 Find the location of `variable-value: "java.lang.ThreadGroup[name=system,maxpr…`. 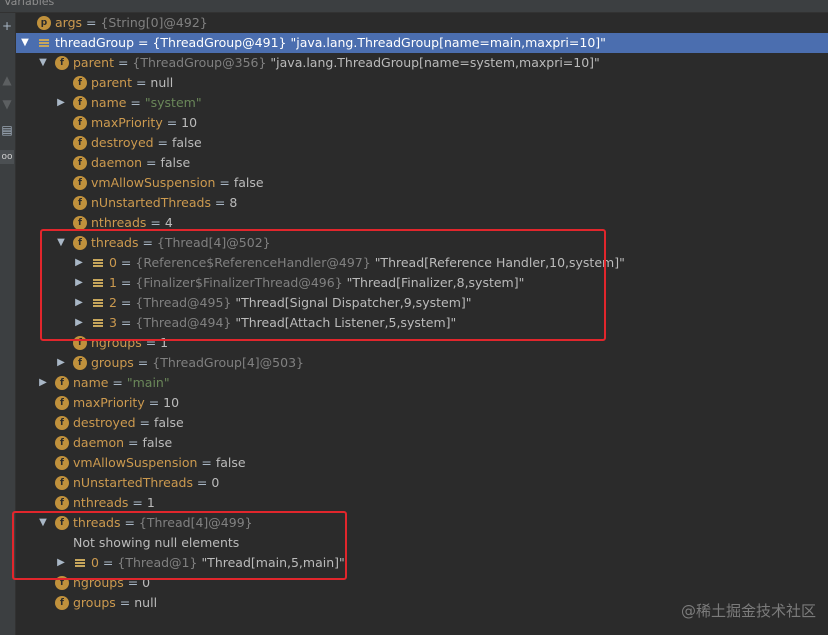

variable-value: "java.lang.ThreadGroup[name=system,maxpr… is located at coordinates (435, 62).